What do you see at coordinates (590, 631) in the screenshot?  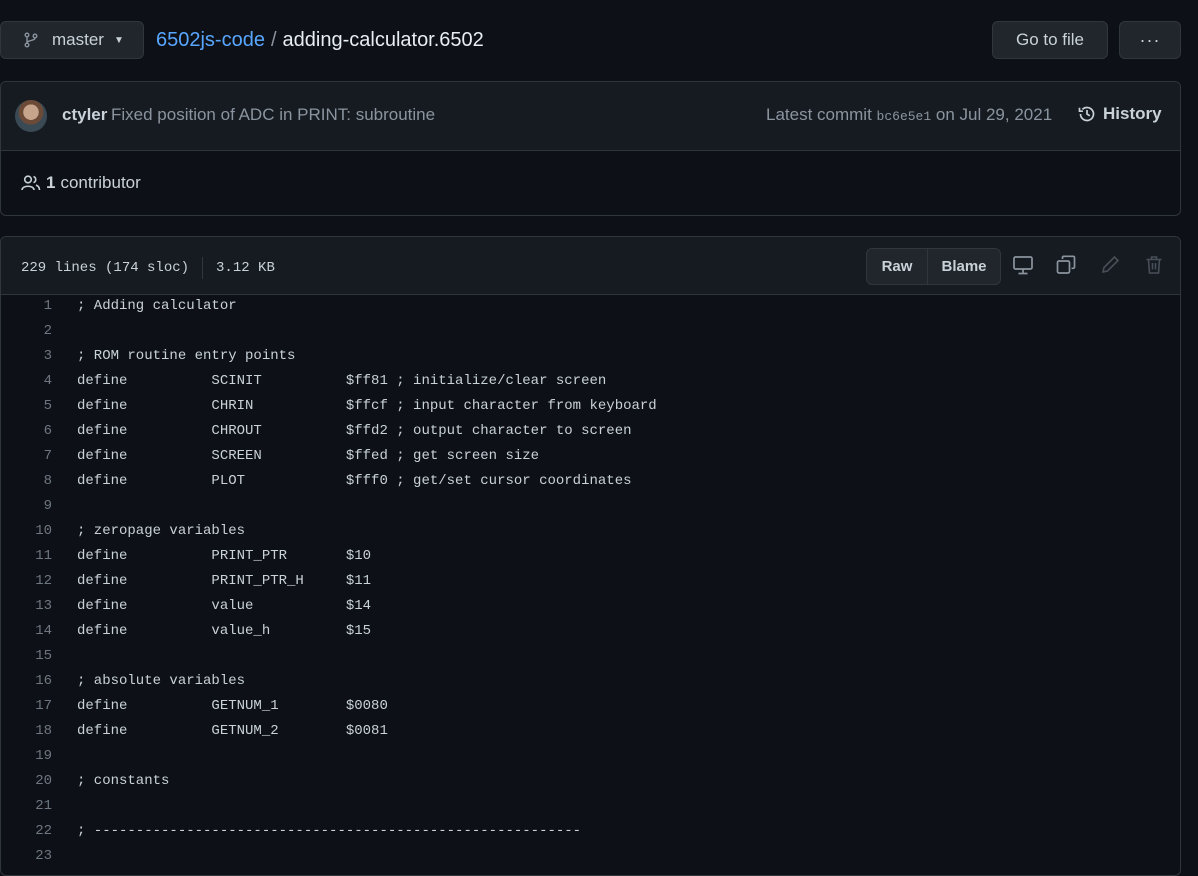 I see `code-line: 14 define value_h $15` at bounding box center [590, 631].